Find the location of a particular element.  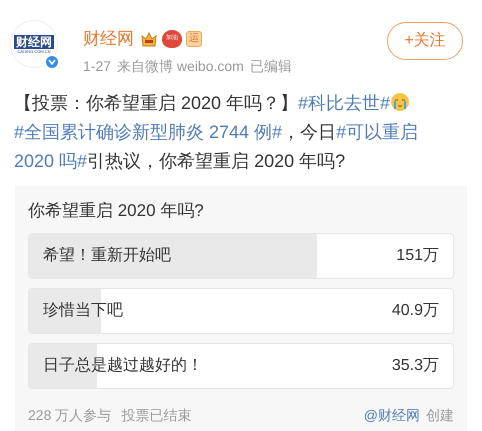

hashtag-link: #全国累计确诊新型肺炎 2744 例# is located at coordinates (148, 132).